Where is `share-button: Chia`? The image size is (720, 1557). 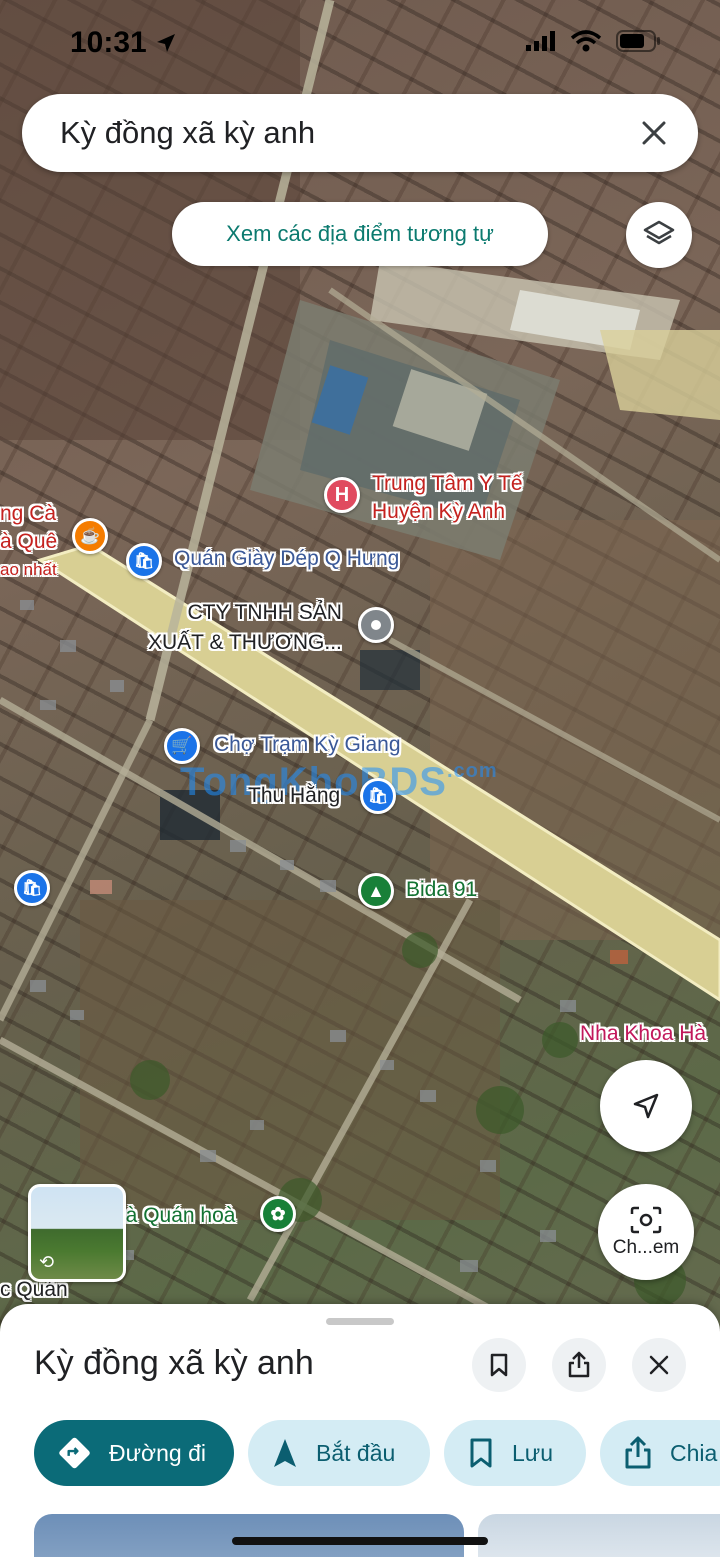 share-button: Chia is located at coordinates (660, 1453).